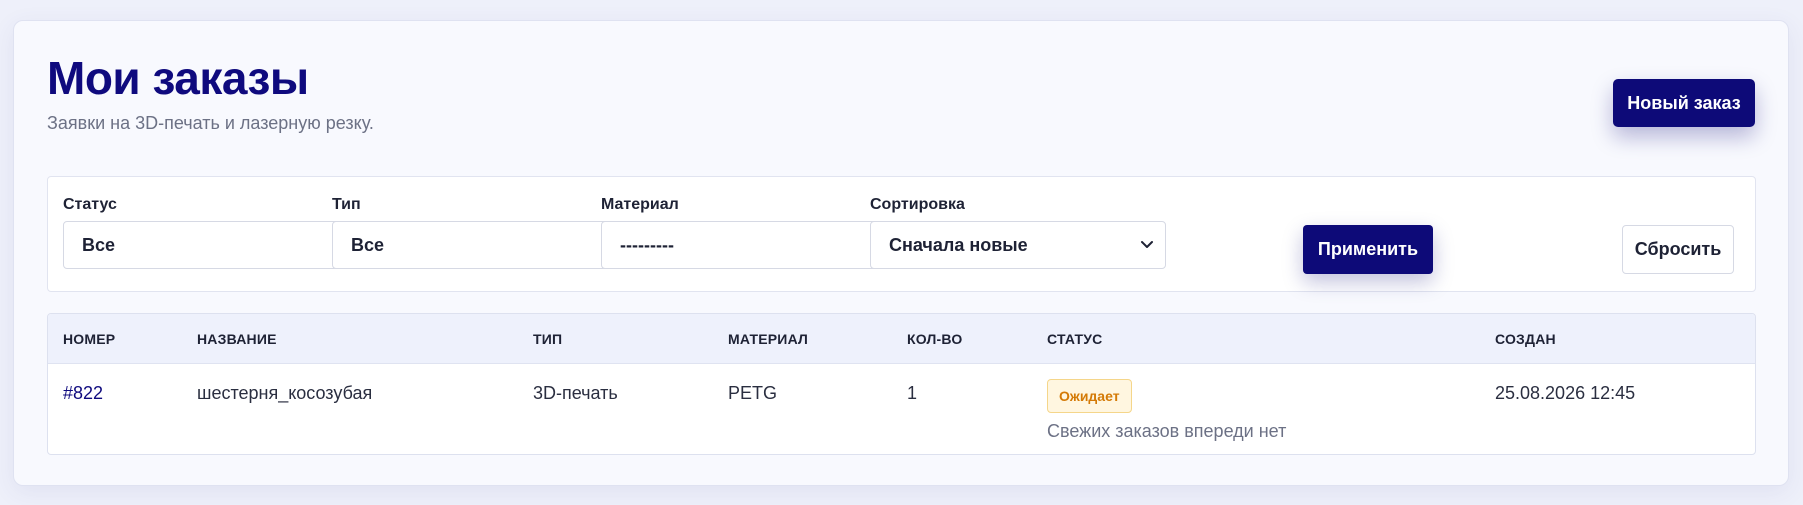  I want to click on type-filter-label: Тип, so click(346, 204).